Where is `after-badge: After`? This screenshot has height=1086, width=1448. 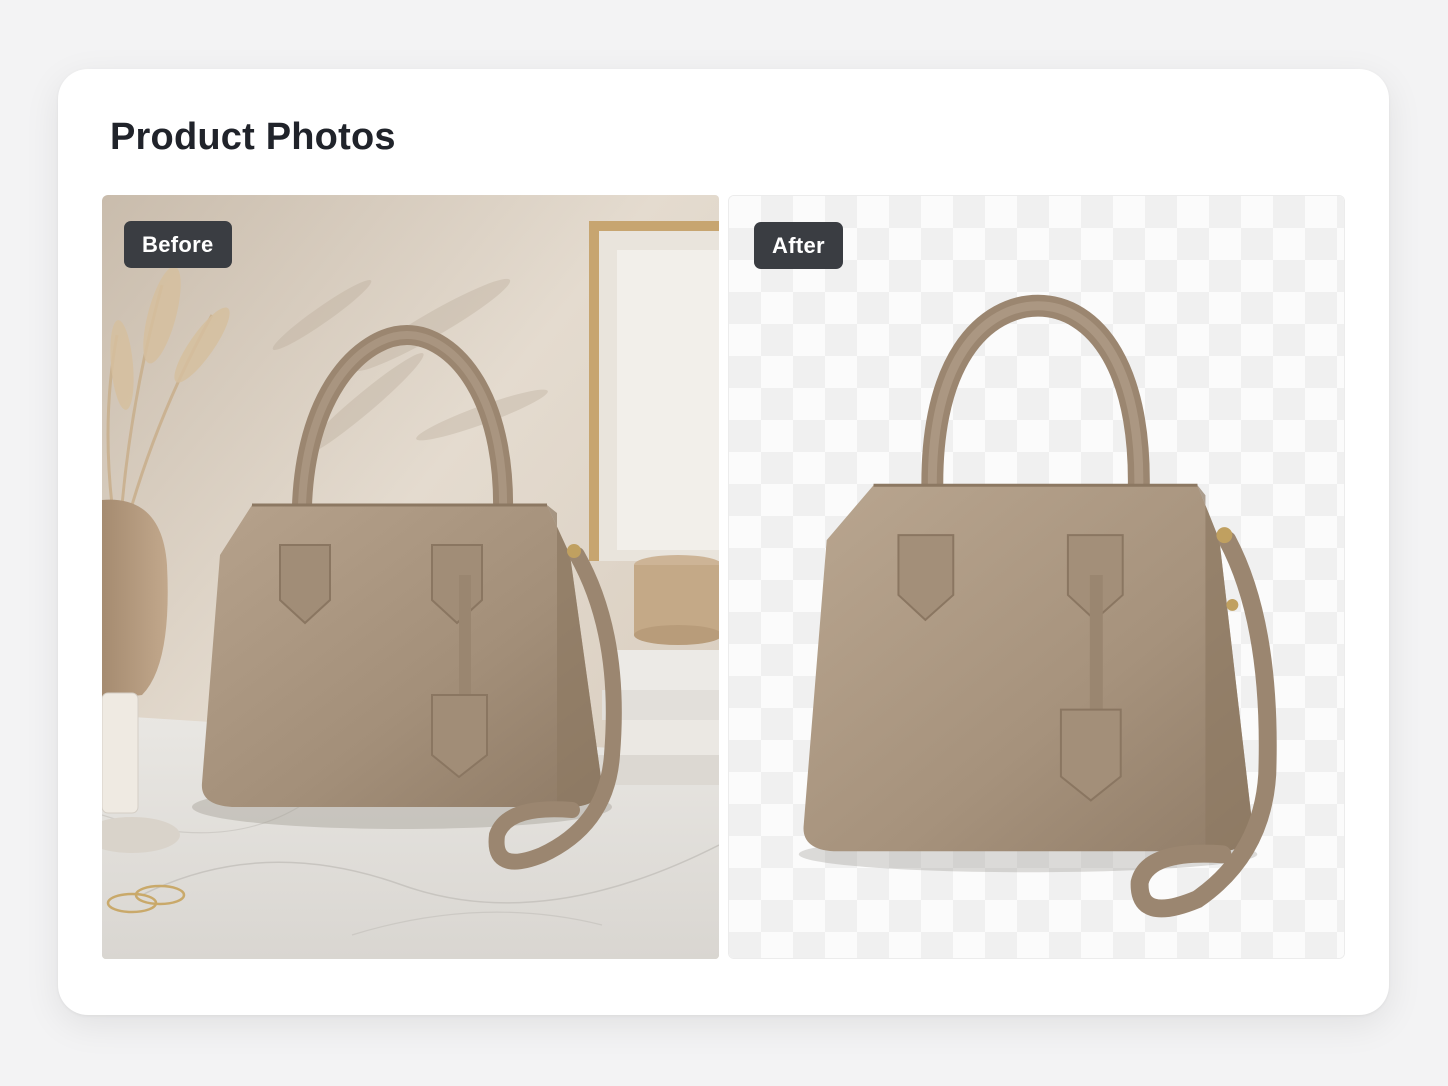
after-badge: After is located at coordinates (798, 245).